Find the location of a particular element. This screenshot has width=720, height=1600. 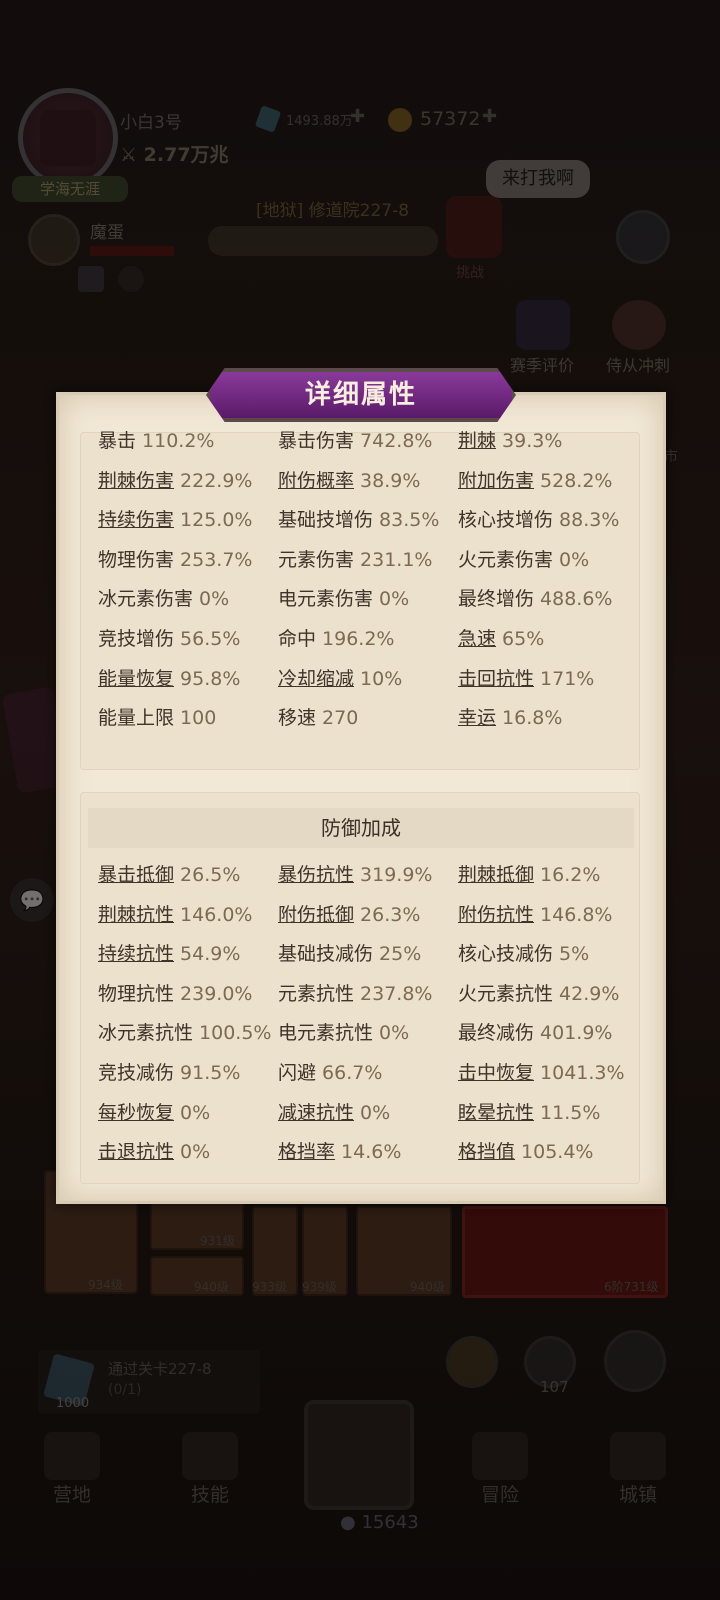

stat-label: 暴击抵御 is located at coordinates (136, 875).